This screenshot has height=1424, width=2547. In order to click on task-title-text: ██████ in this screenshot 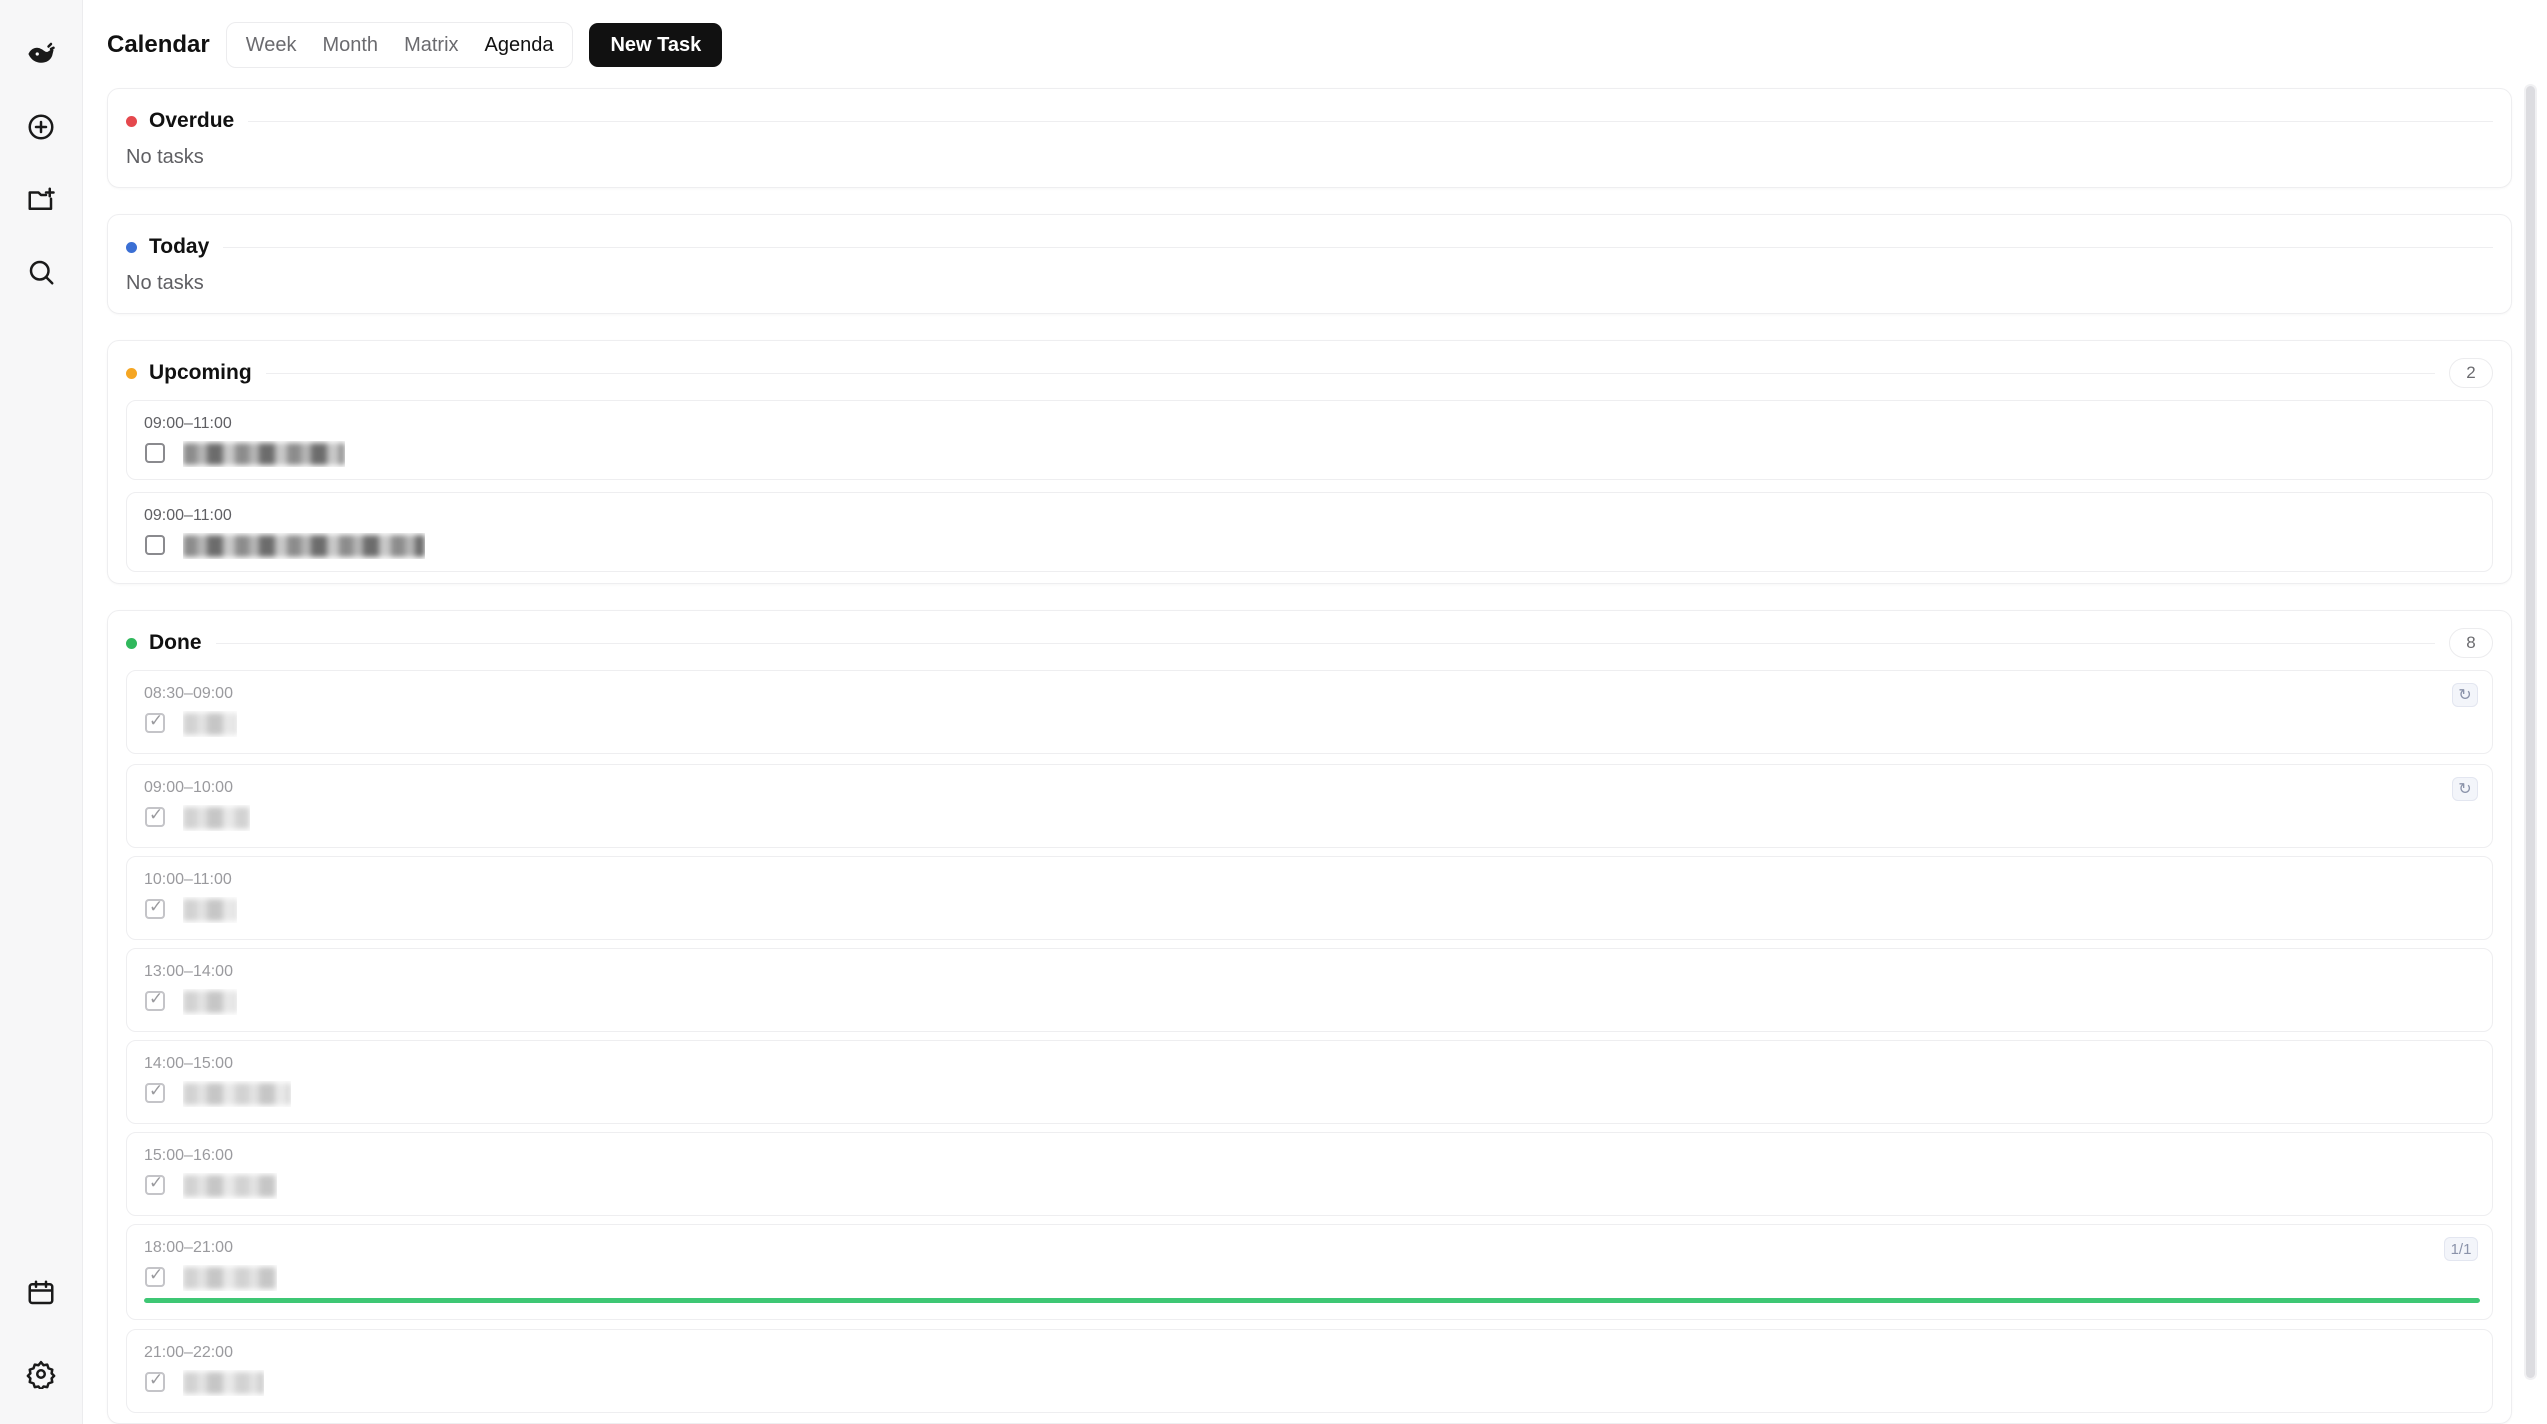, I will do `click(223, 1383)`.